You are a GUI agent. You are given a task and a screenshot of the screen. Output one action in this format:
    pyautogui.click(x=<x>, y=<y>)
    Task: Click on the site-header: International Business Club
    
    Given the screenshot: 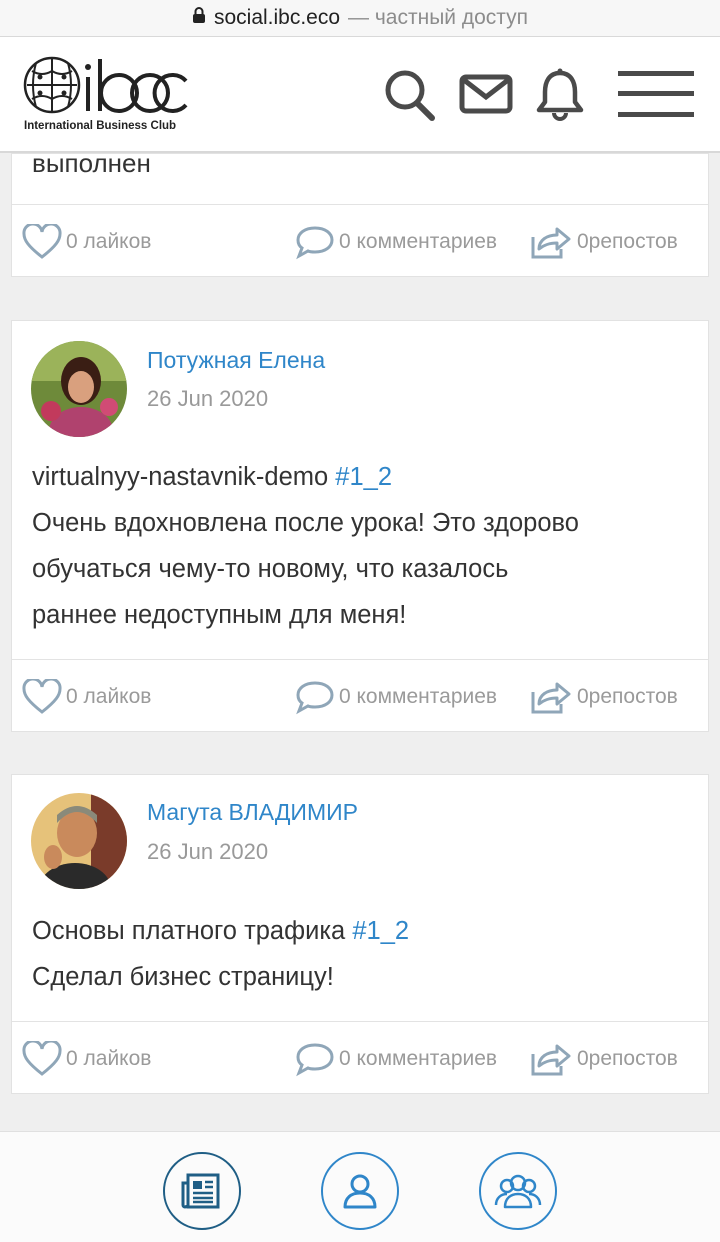 What is the action you would take?
    pyautogui.click(x=360, y=94)
    